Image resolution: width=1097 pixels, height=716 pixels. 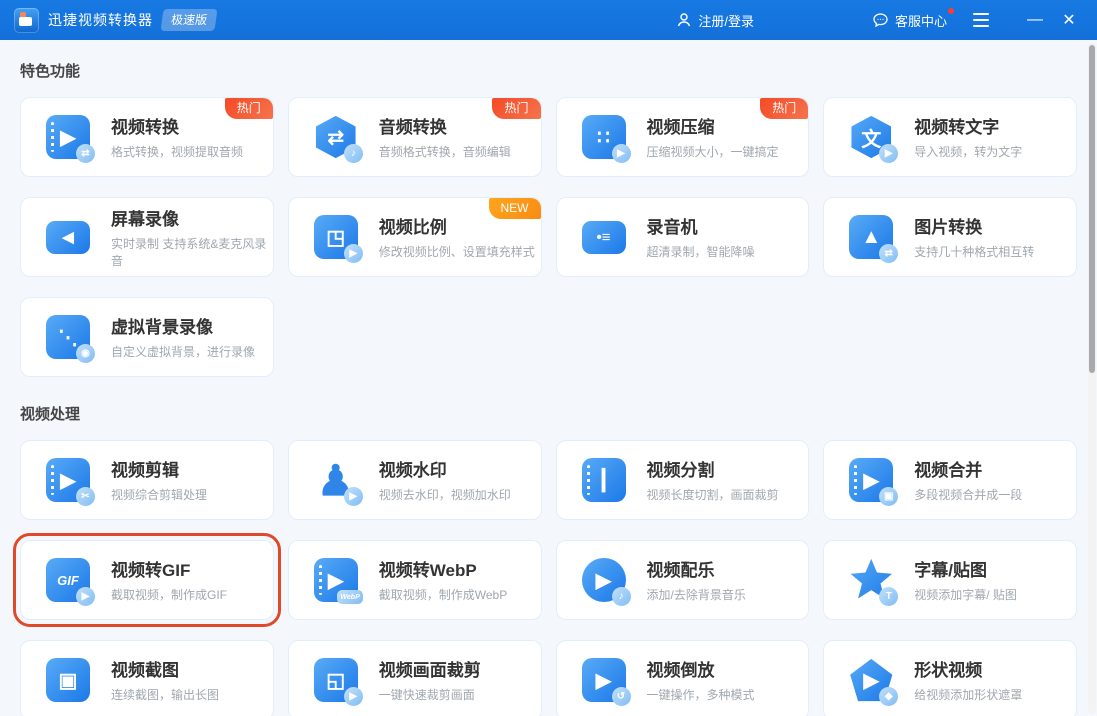 I want to click on minimize-button: —, so click(x=1035, y=20).